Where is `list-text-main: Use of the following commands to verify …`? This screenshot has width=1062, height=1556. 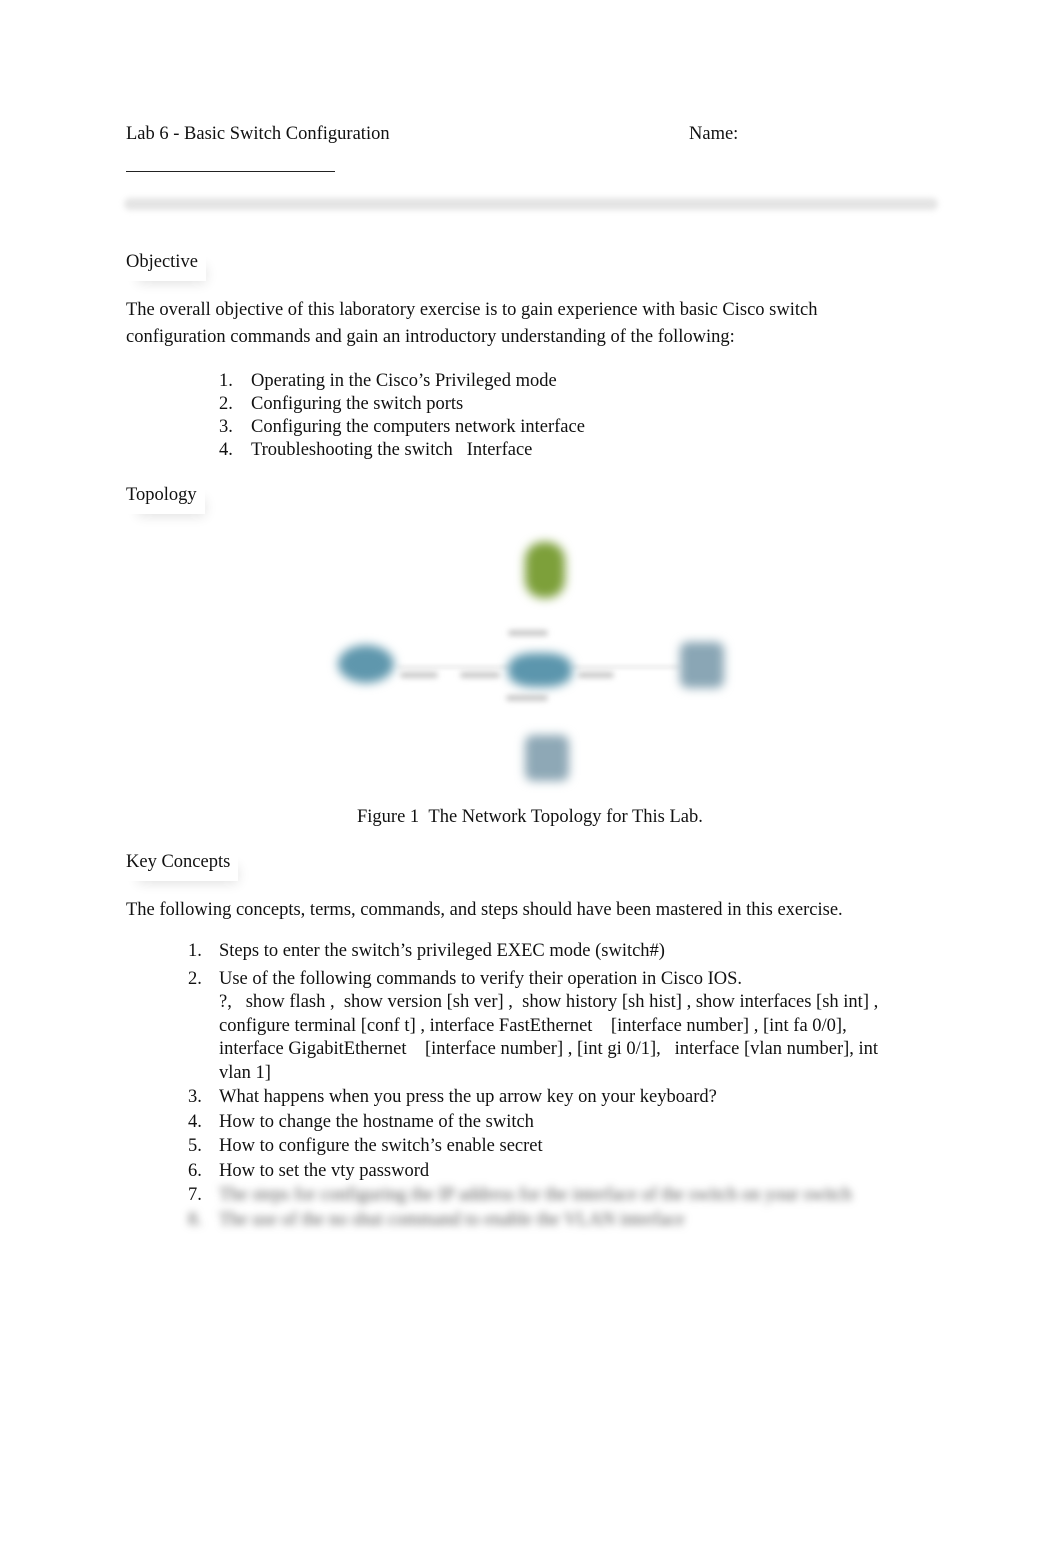
list-text-main: Use of the following commands to verify … is located at coordinates (481, 978).